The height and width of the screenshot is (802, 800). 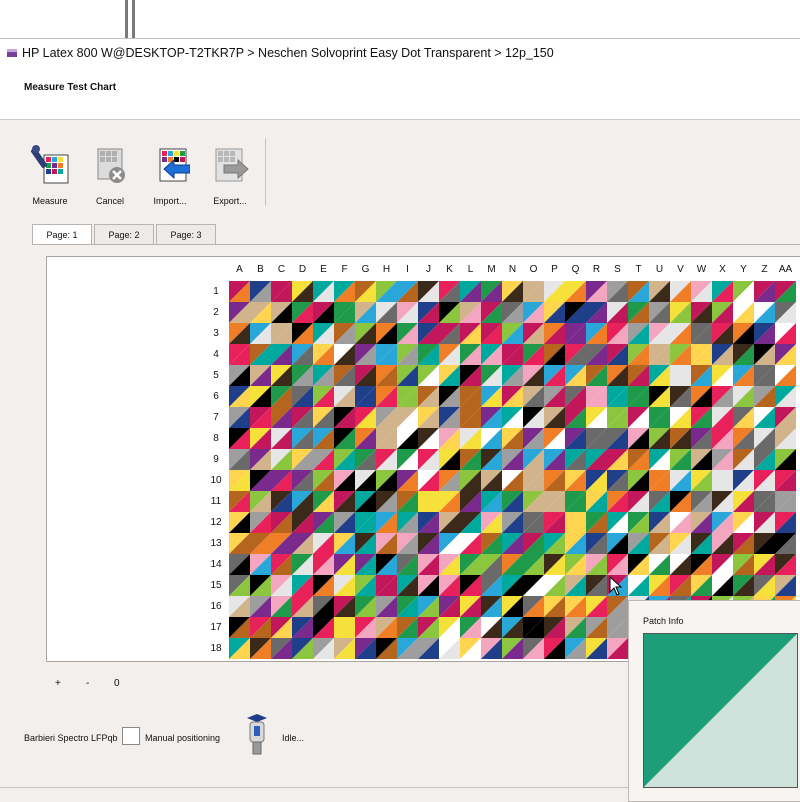 What do you see at coordinates (58, 683) in the screenshot?
I see `zoom-in-button: +` at bounding box center [58, 683].